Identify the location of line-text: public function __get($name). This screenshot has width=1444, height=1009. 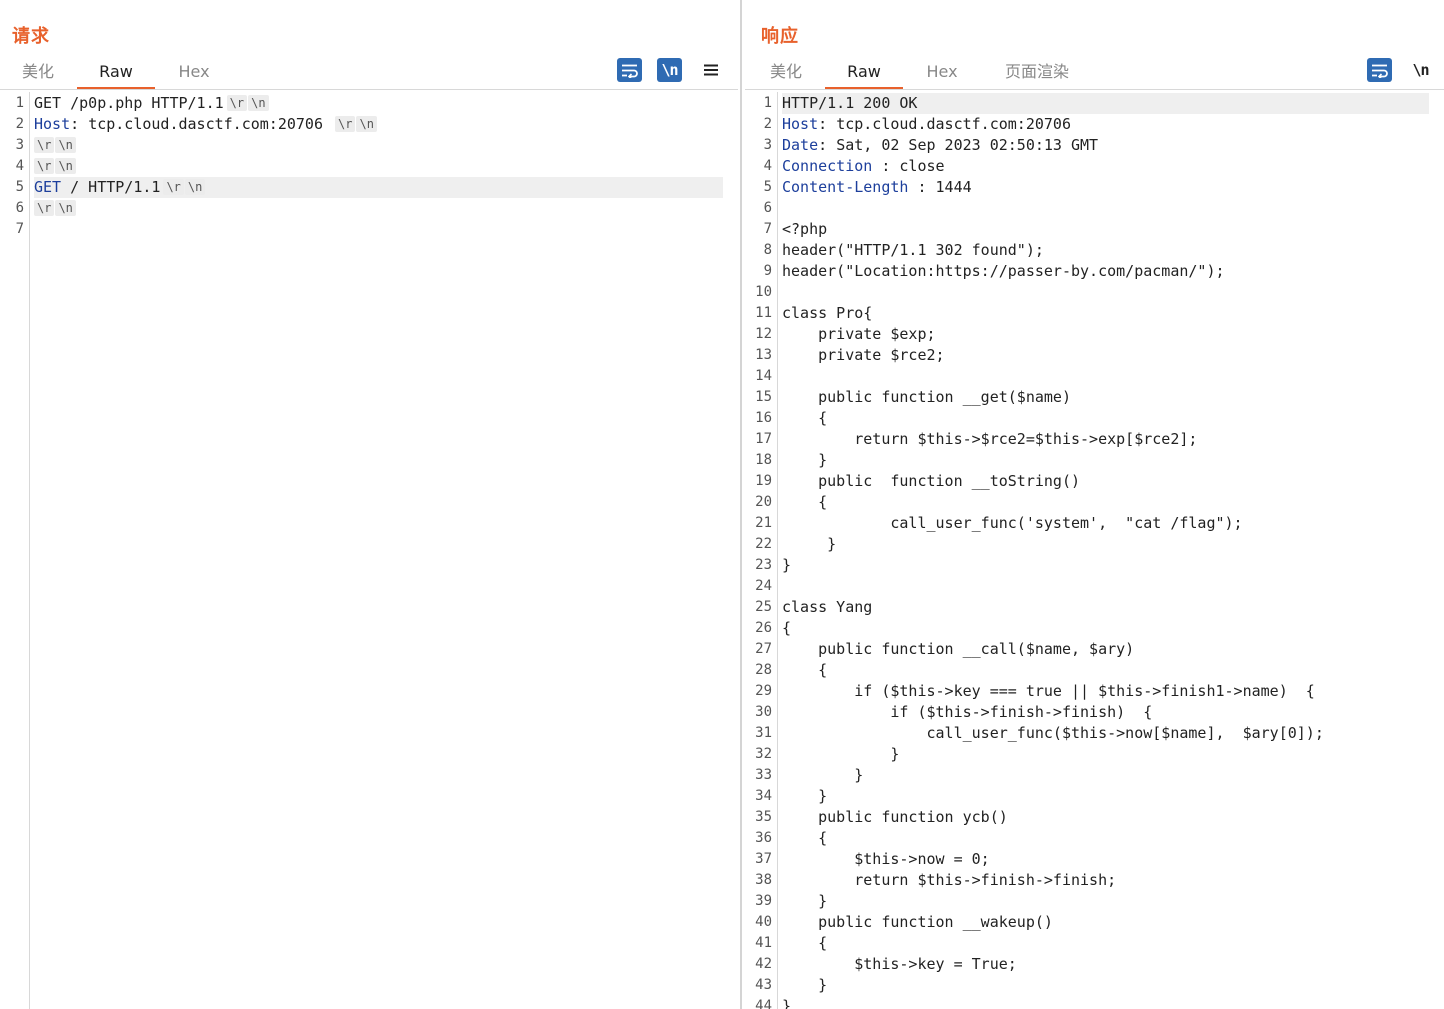
(926, 397).